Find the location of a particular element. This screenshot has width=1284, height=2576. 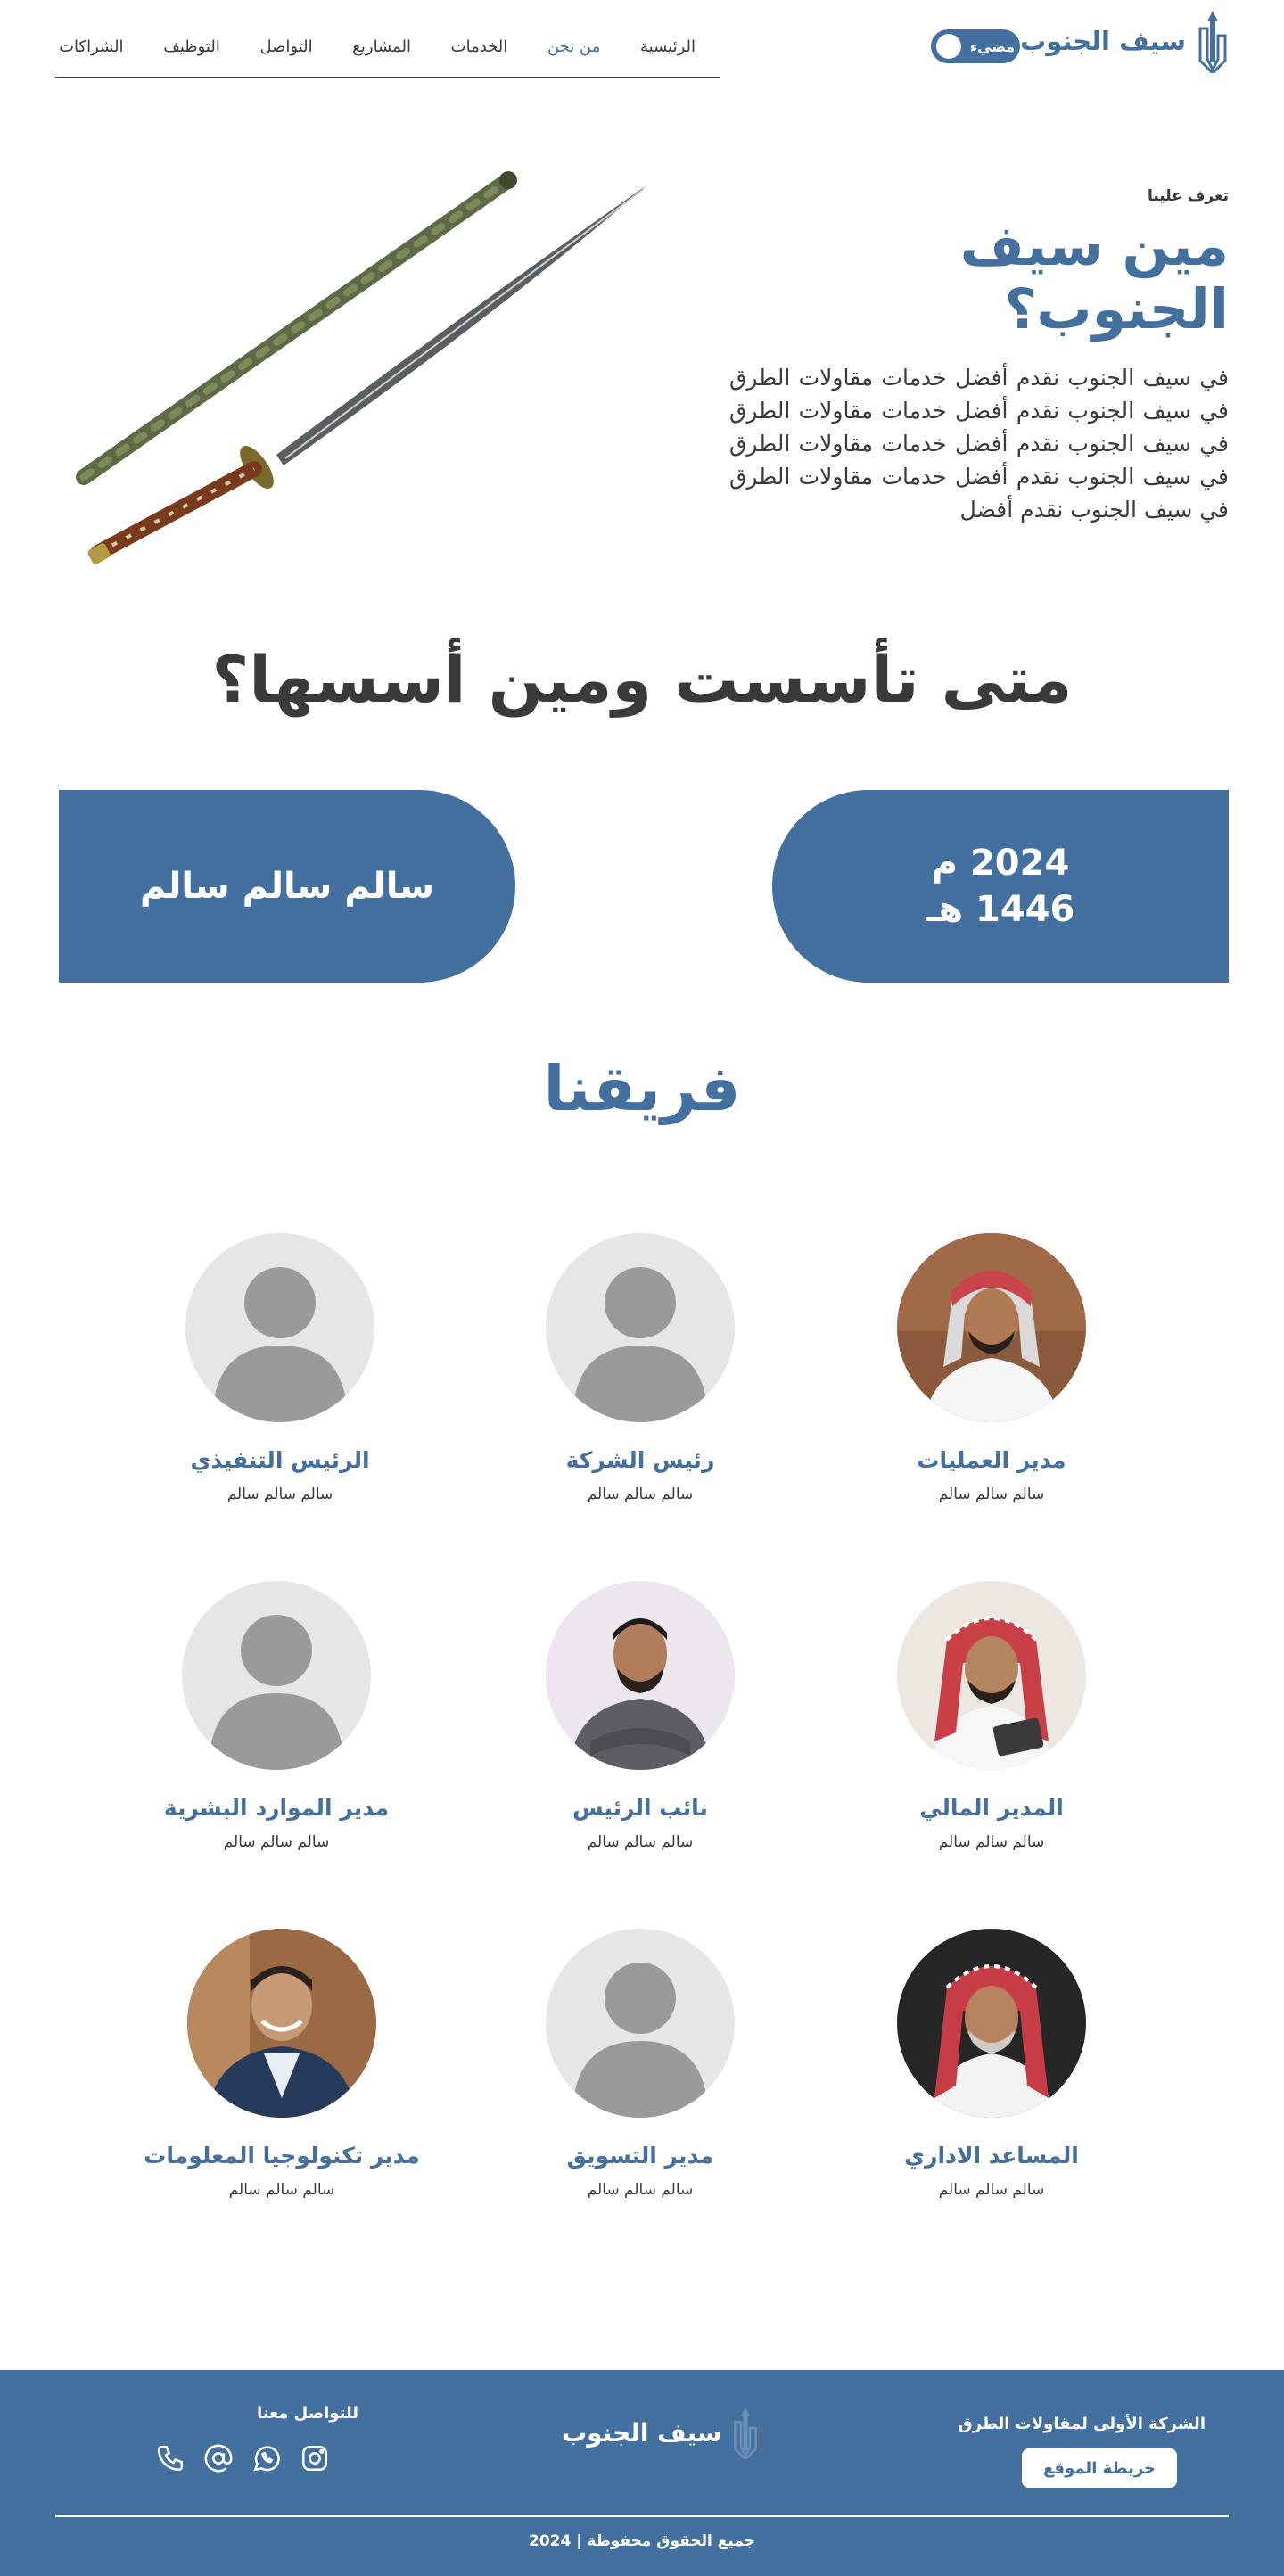

footer-logo: سيف الجنوب is located at coordinates (660, 2432).